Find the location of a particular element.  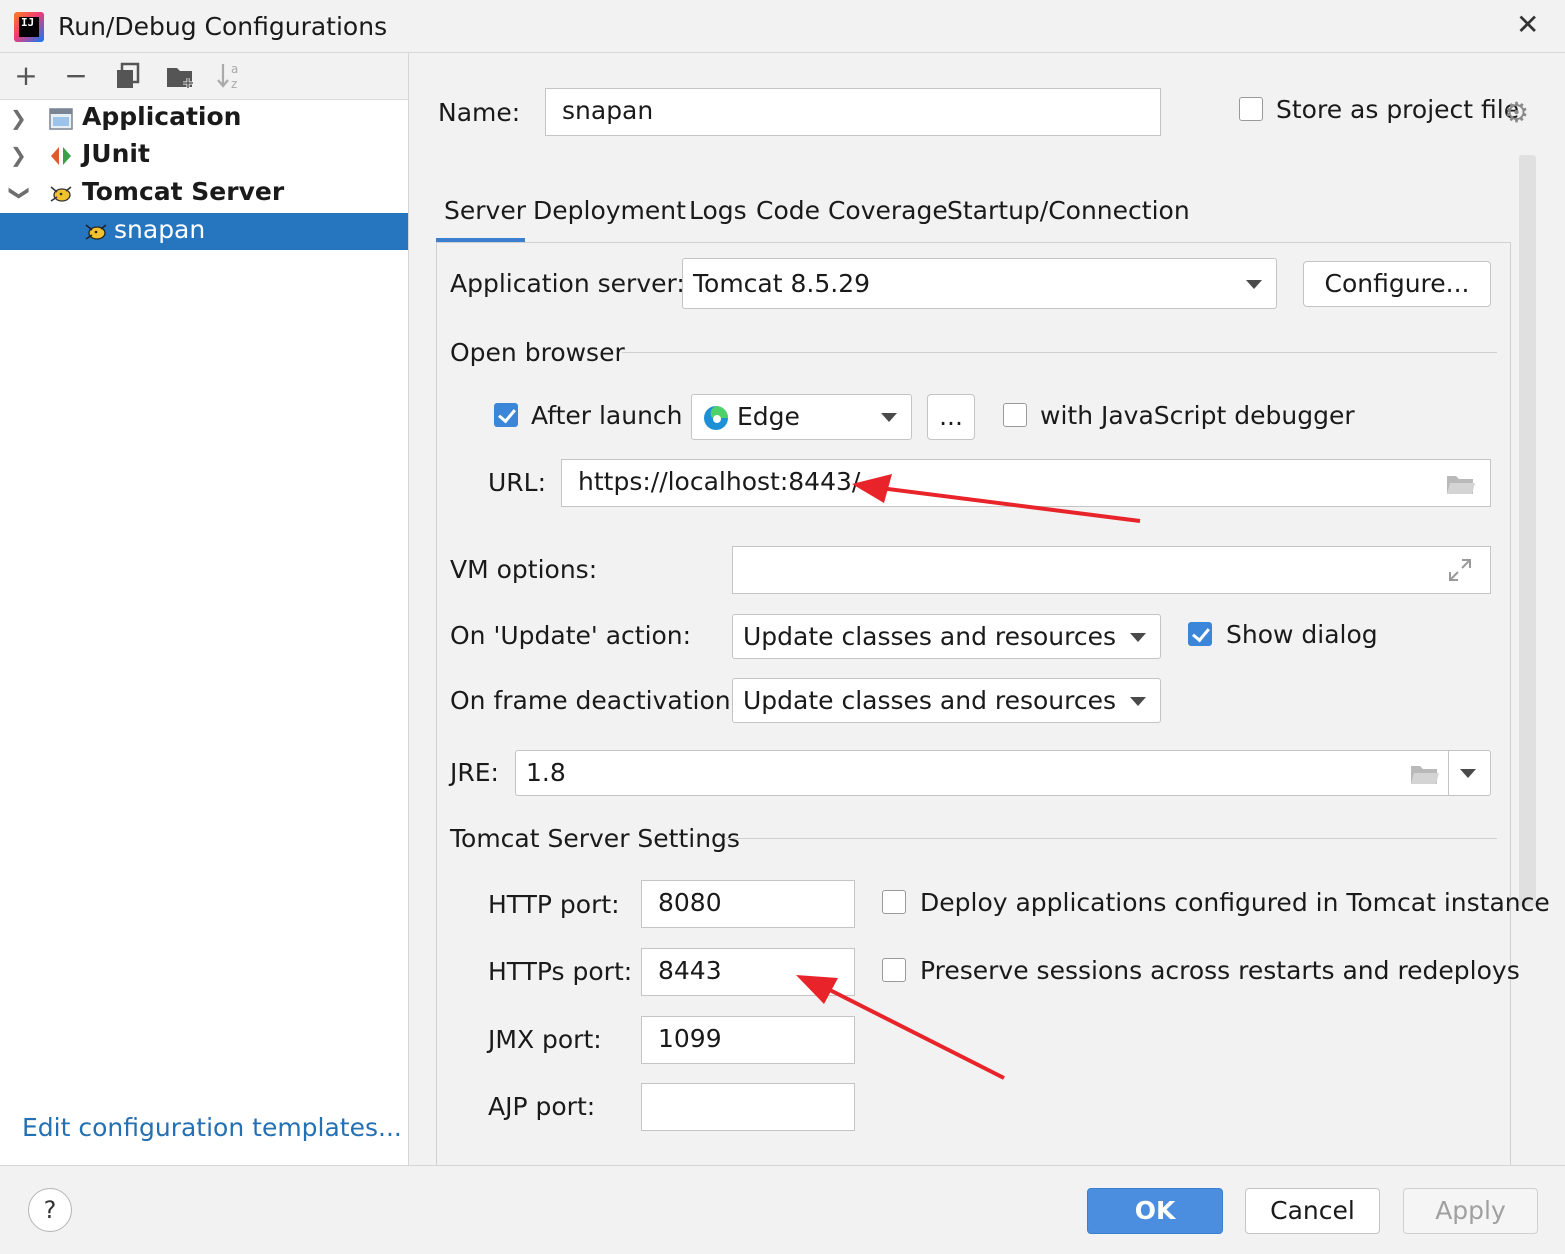

tab-server: Server is located at coordinates (485, 210).